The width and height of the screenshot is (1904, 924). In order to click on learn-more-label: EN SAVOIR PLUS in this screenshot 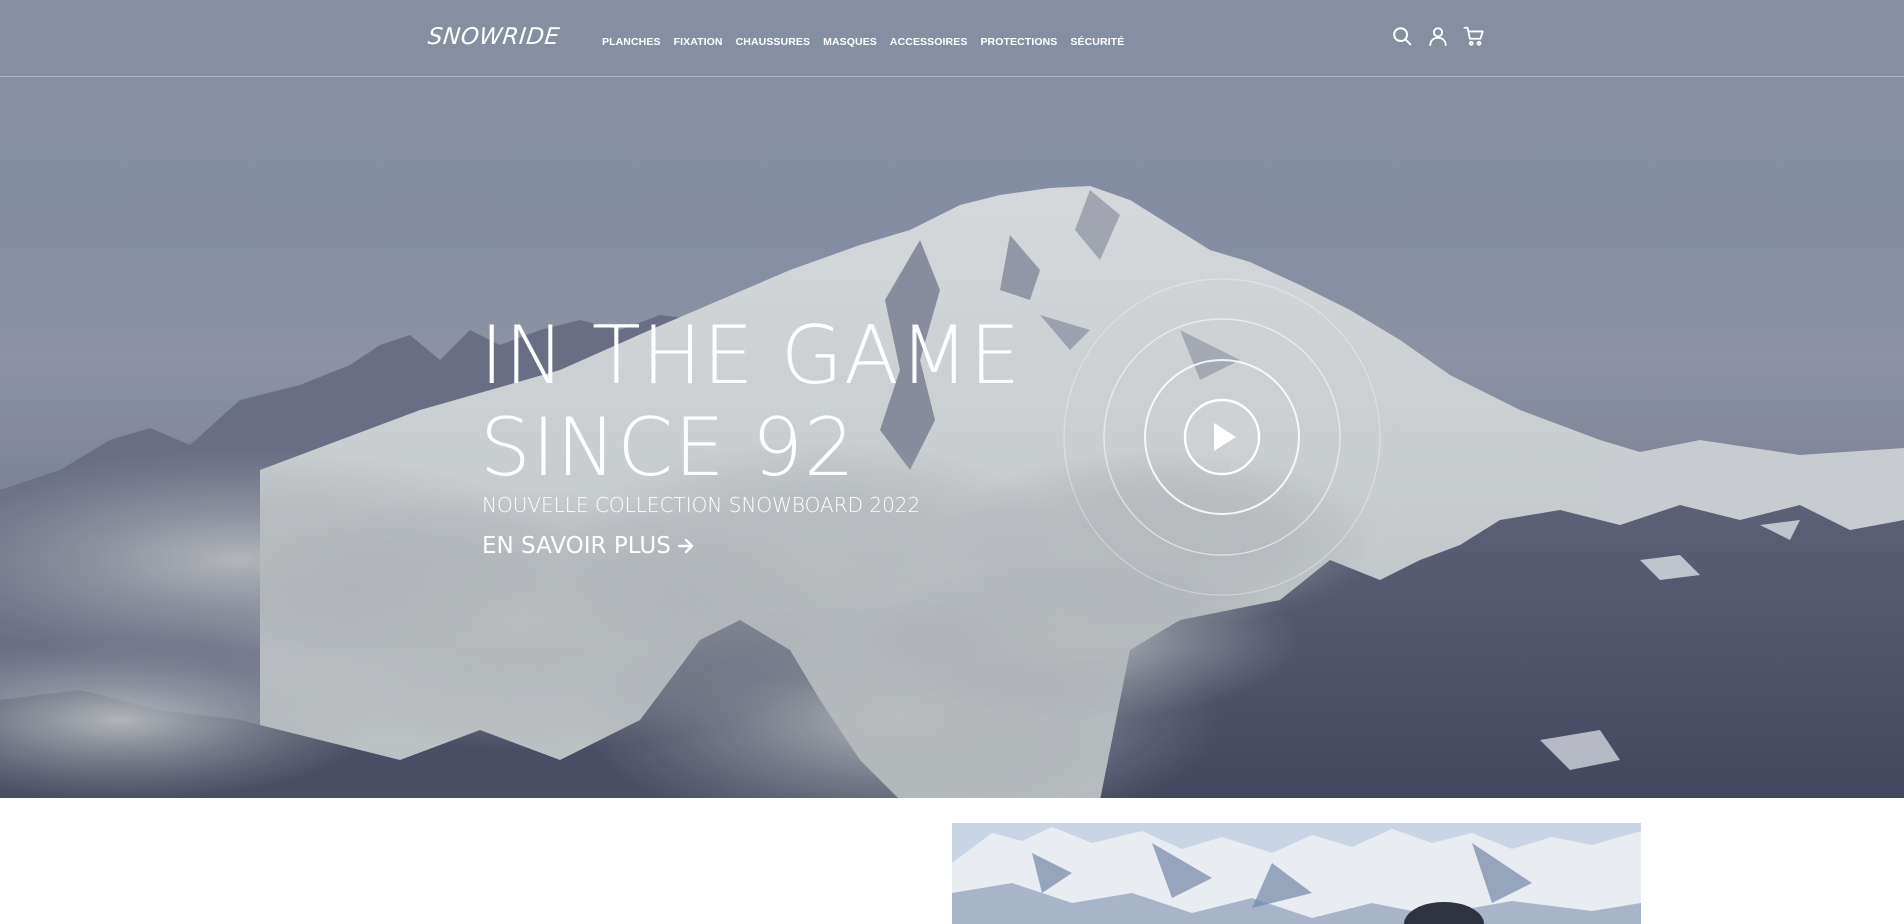, I will do `click(576, 546)`.